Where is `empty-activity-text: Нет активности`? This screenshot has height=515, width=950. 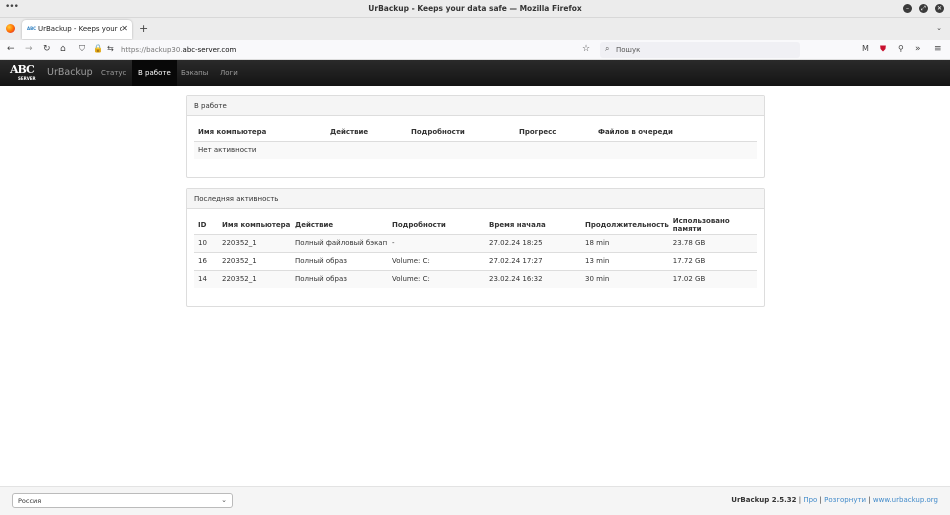 empty-activity-text: Нет активности is located at coordinates (475, 149).